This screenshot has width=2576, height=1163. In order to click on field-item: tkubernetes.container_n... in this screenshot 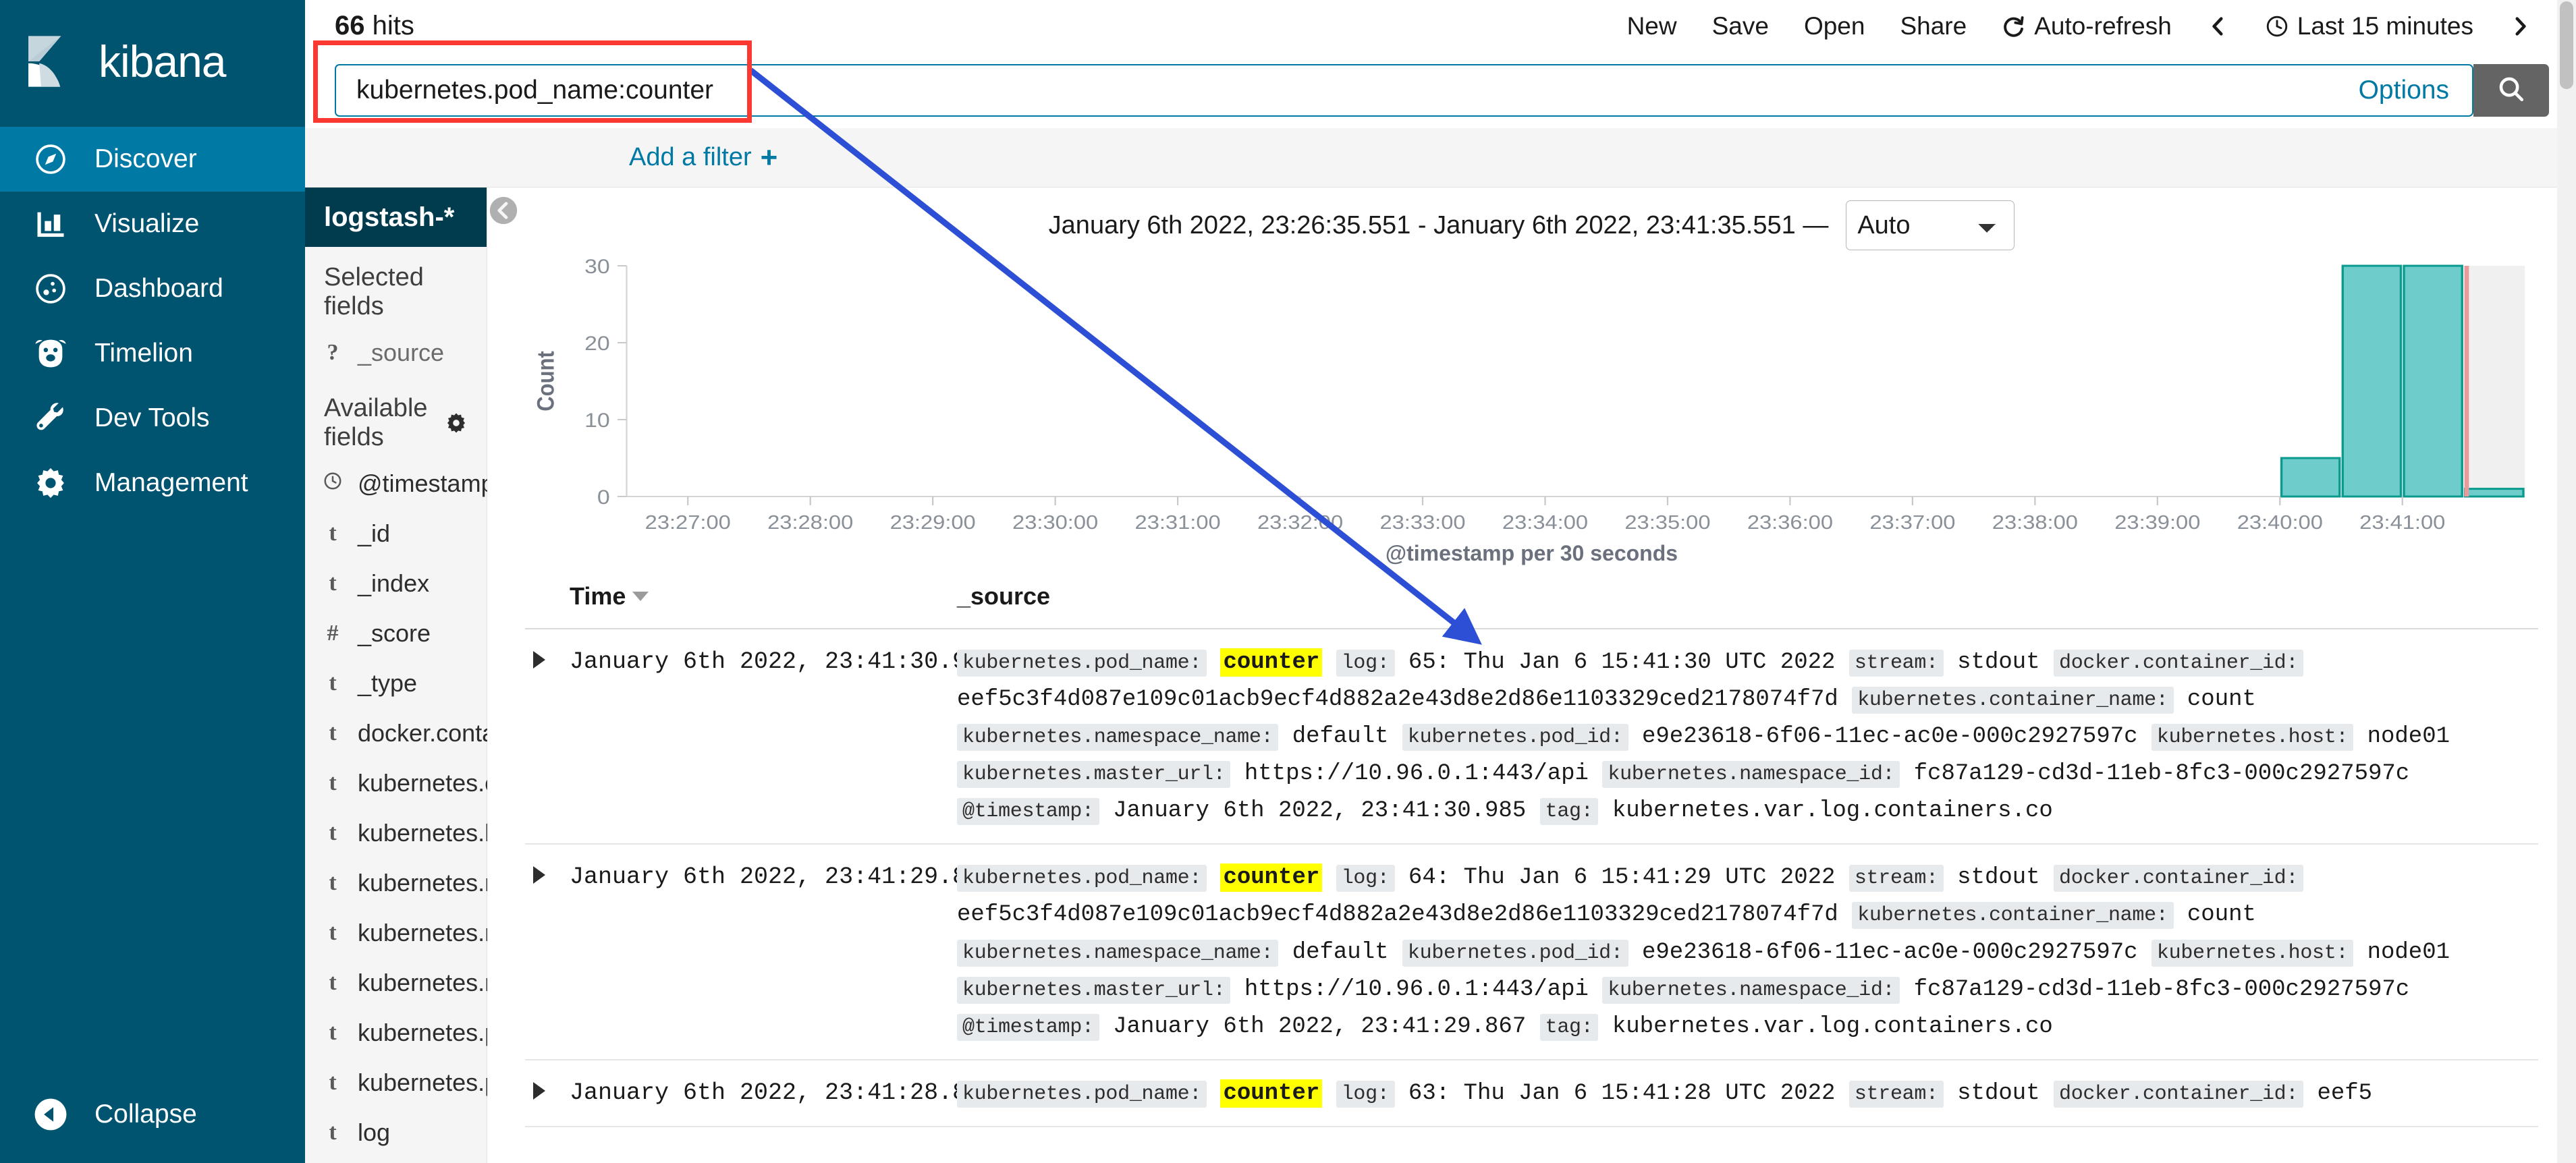, I will do `click(468, 783)`.